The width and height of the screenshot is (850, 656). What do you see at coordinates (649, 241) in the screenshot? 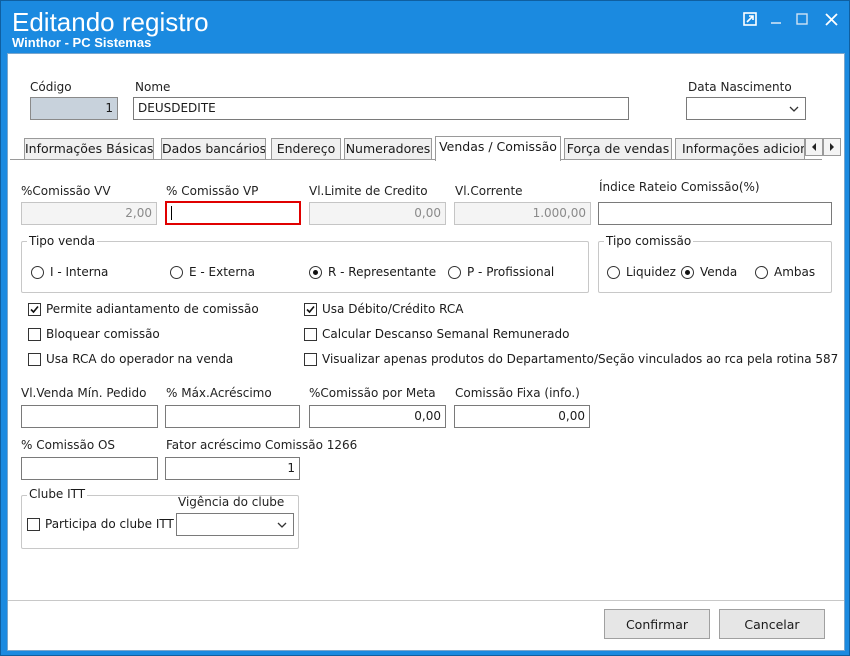
I see `tipo-comissao-title: Tipo comissão` at bounding box center [649, 241].